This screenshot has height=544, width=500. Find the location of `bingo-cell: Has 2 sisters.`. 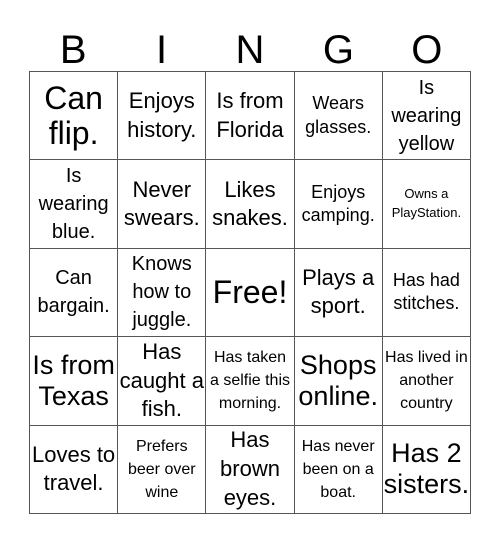

bingo-cell: Has 2 sisters. is located at coordinates (426, 469).